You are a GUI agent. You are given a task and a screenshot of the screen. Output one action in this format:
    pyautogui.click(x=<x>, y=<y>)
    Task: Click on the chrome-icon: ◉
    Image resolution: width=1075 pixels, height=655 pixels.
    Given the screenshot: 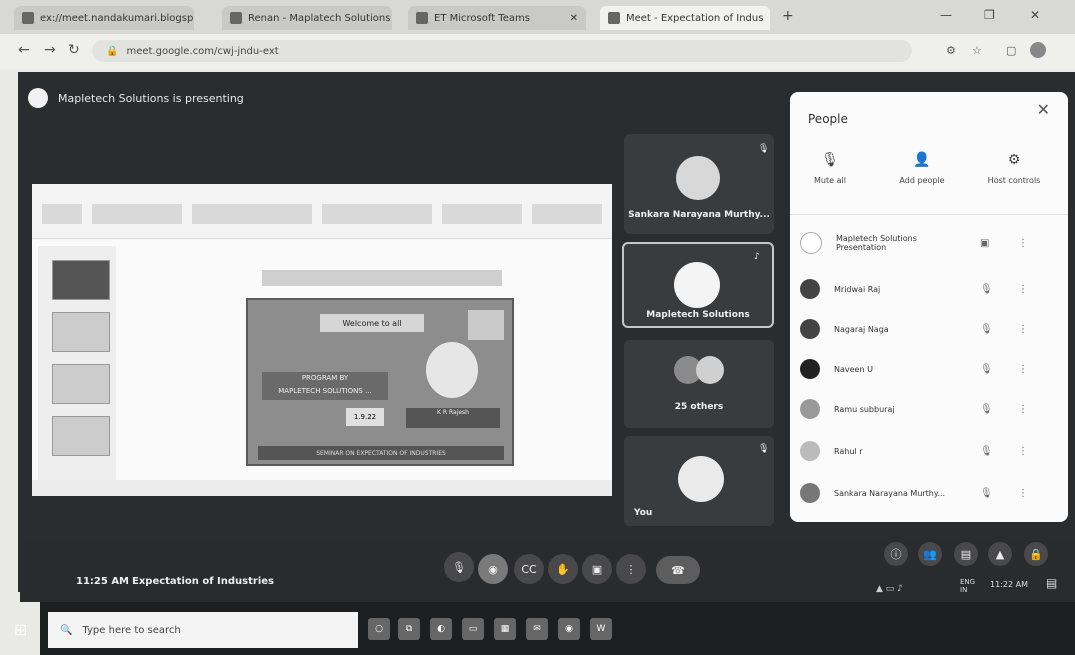 What is the action you would take?
    pyautogui.click(x=569, y=629)
    